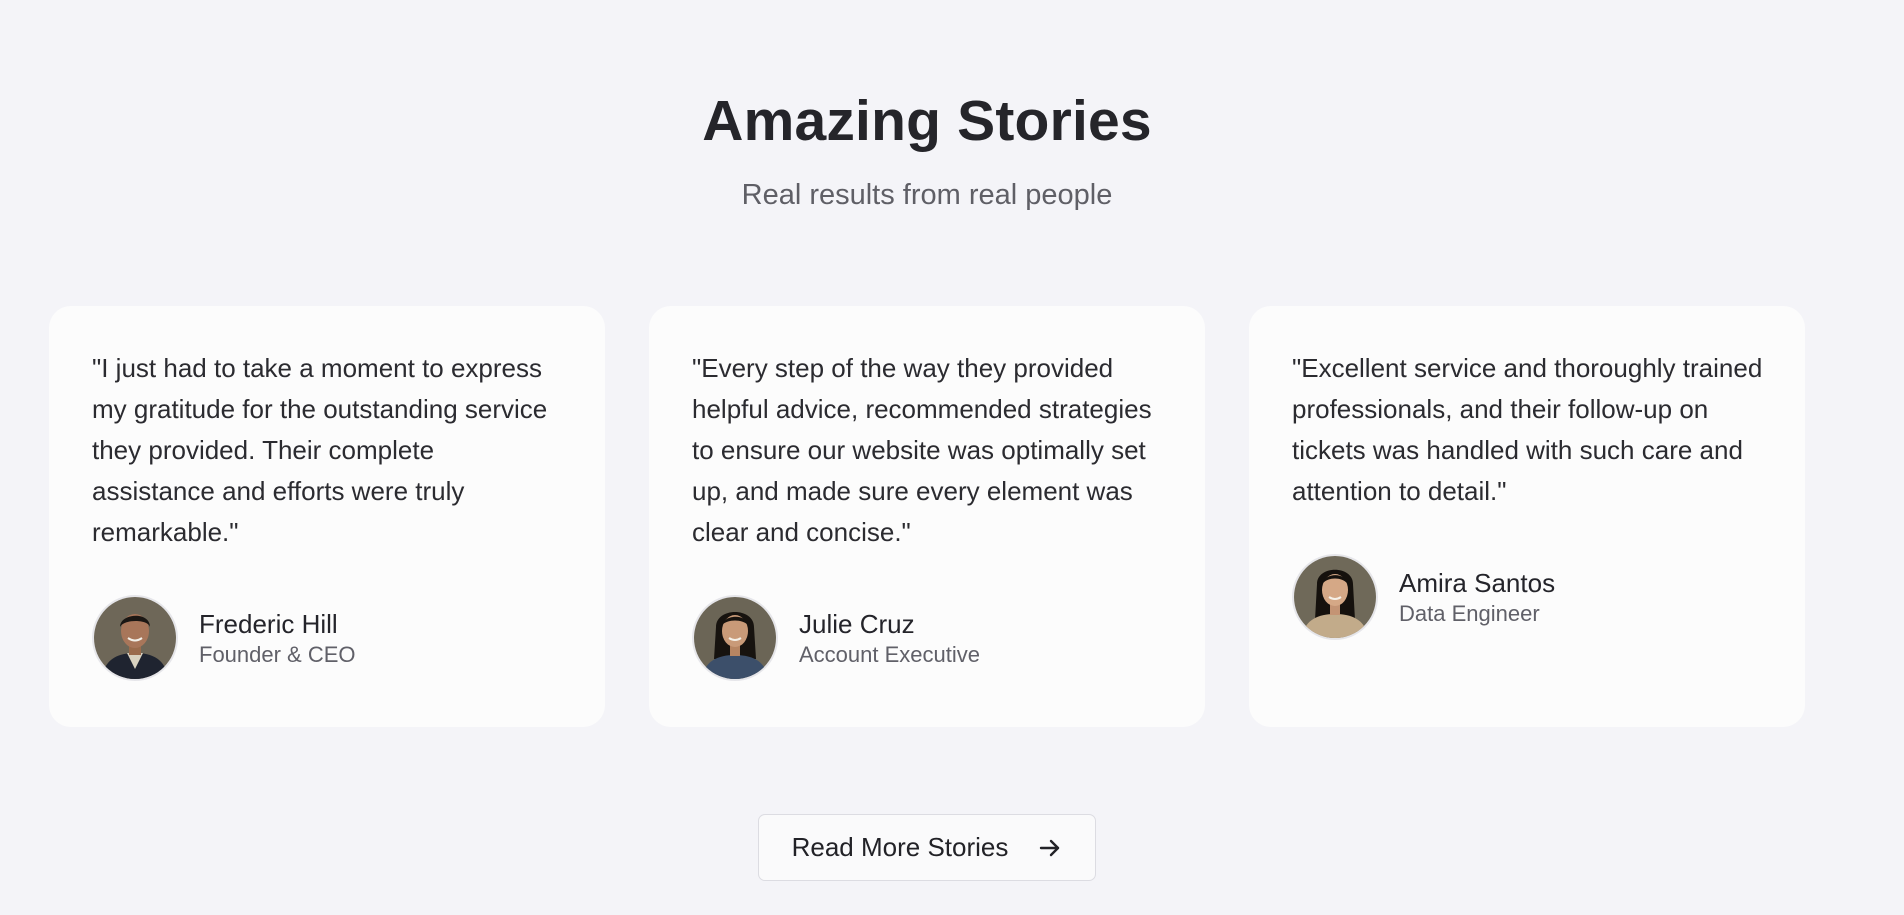  Describe the element at coordinates (889, 654) in the screenshot. I see `author-role: Account Executive` at that location.